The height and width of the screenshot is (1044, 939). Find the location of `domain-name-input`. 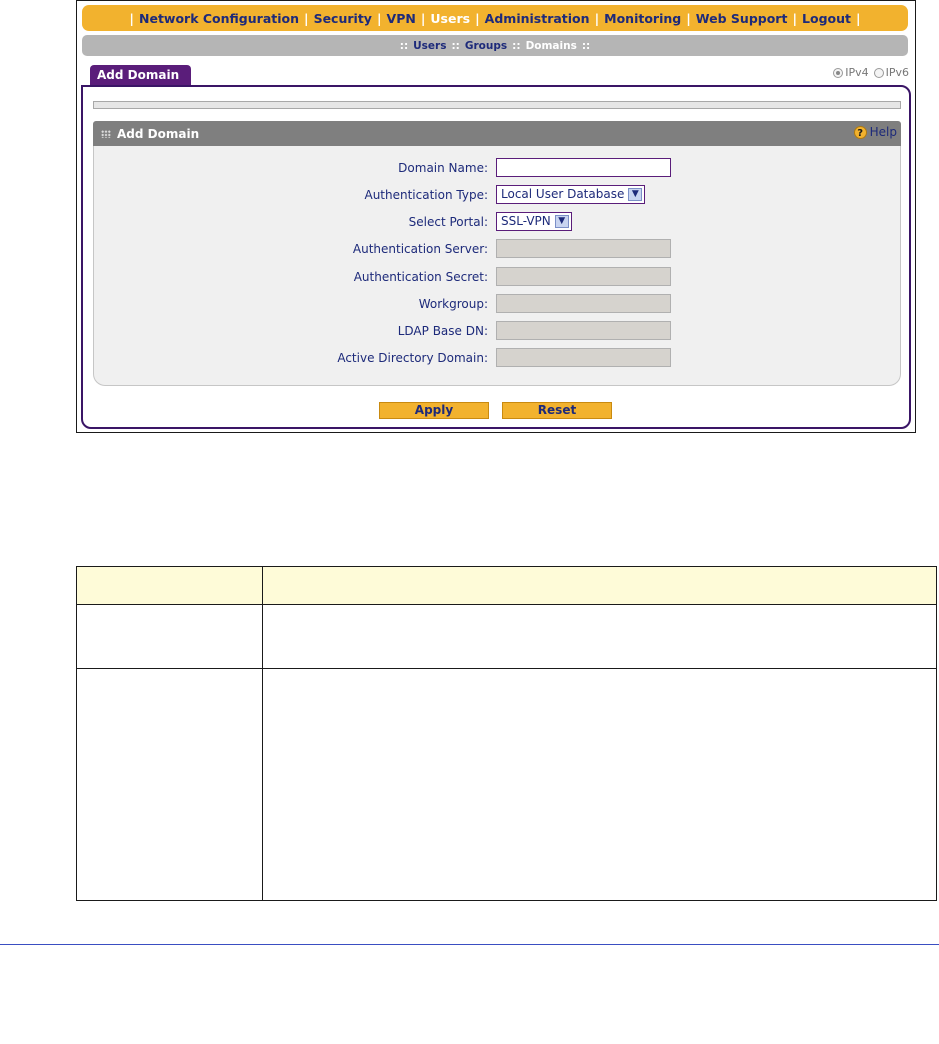

domain-name-input is located at coordinates (583, 167).